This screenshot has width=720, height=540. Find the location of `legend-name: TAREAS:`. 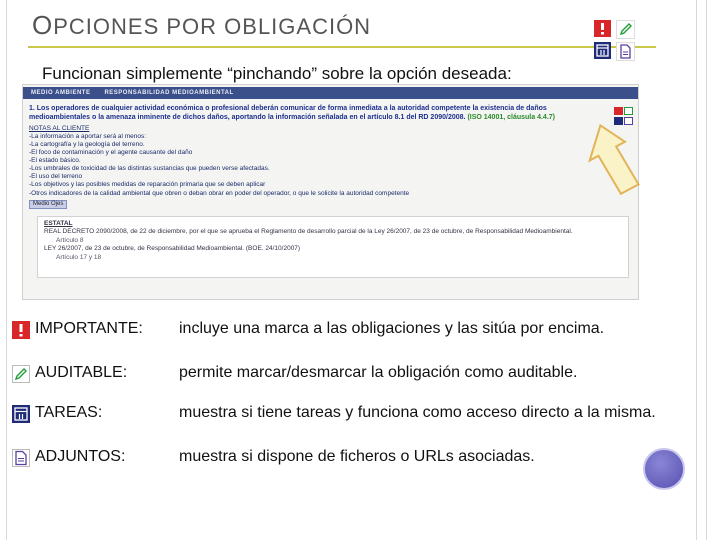

legend-name: TAREAS: is located at coordinates (69, 412).